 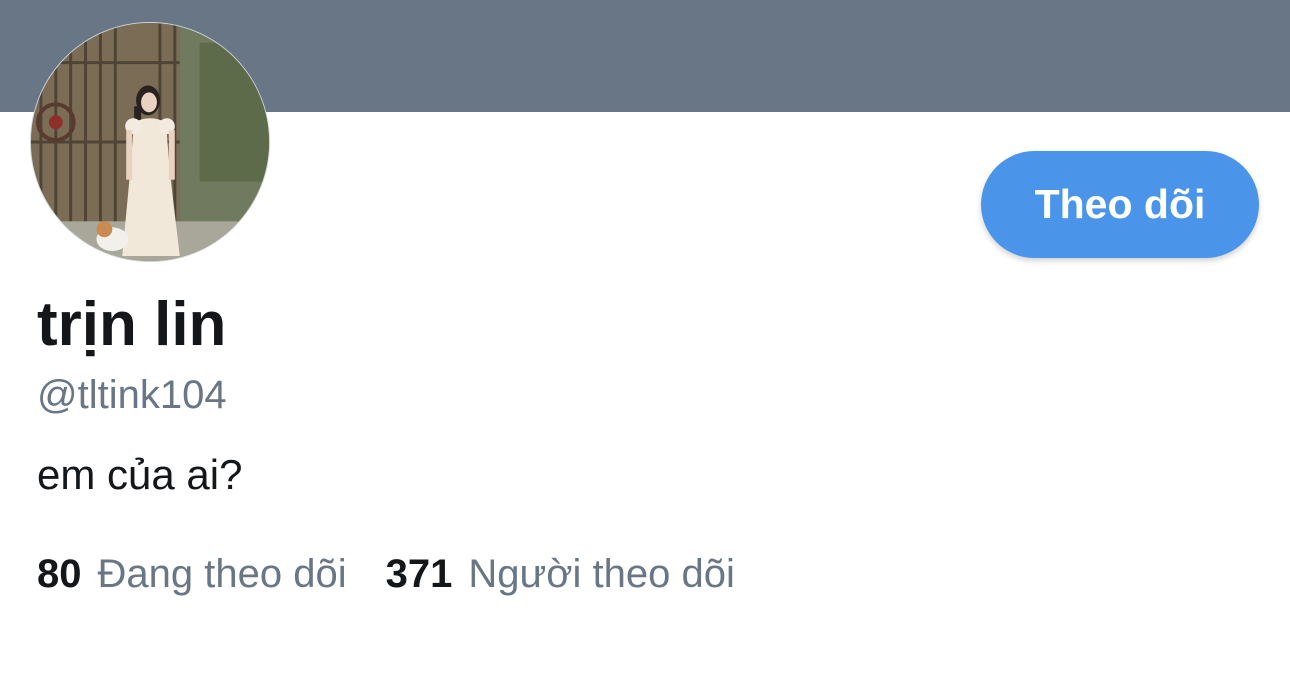 I want to click on followers-count: 371, so click(x=419, y=574).